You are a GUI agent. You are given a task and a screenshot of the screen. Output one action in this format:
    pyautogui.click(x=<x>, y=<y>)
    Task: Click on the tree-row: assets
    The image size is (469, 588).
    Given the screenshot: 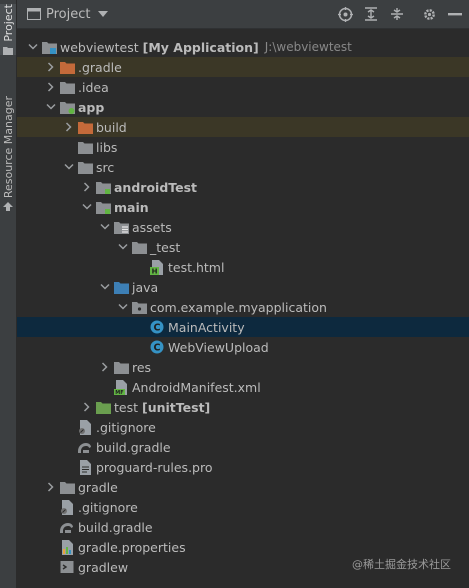 What is the action you would take?
    pyautogui.click(x=243, y=227)
    